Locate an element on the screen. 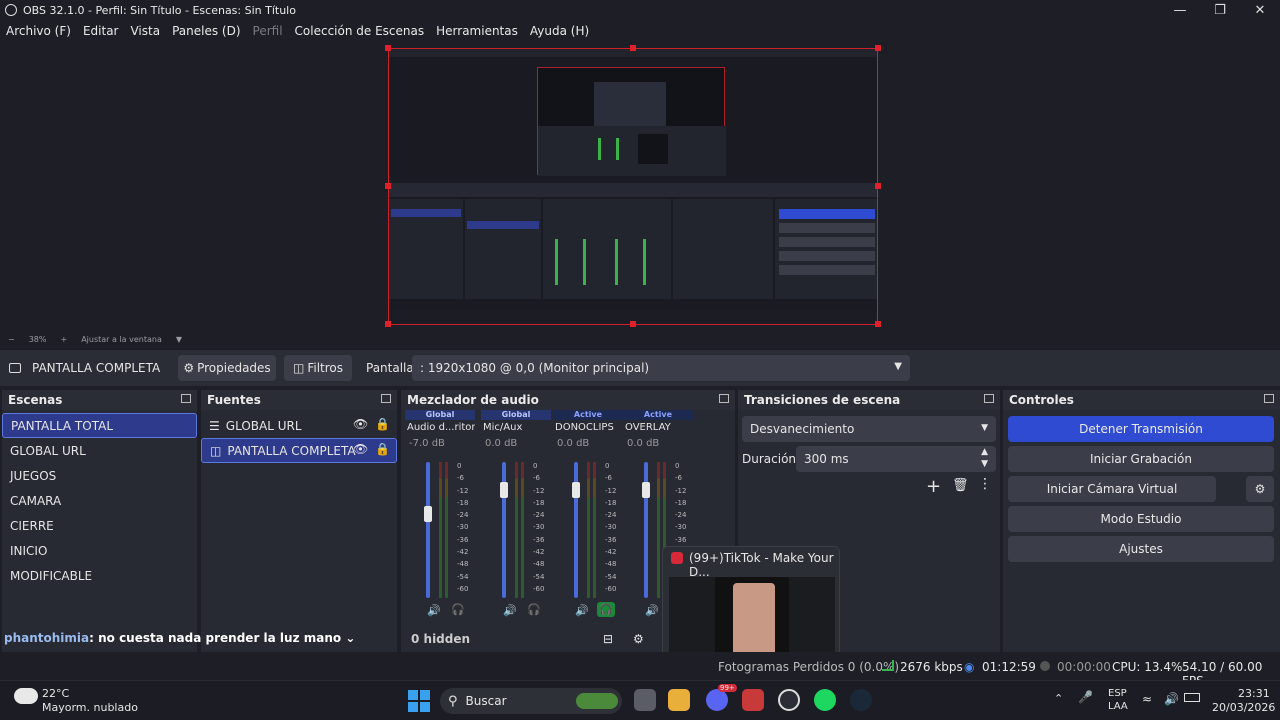 The image size is (1280, 720). channel-tag: Active is located at coordinates (588, 415).